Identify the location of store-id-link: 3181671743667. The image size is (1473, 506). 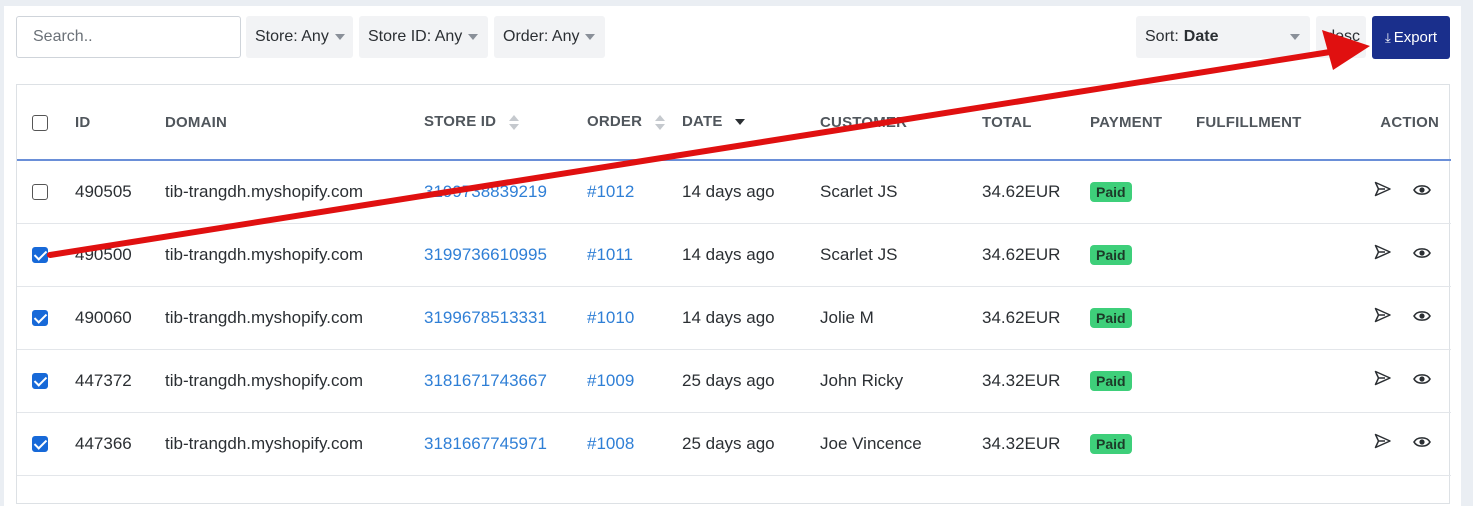
(485, 380).